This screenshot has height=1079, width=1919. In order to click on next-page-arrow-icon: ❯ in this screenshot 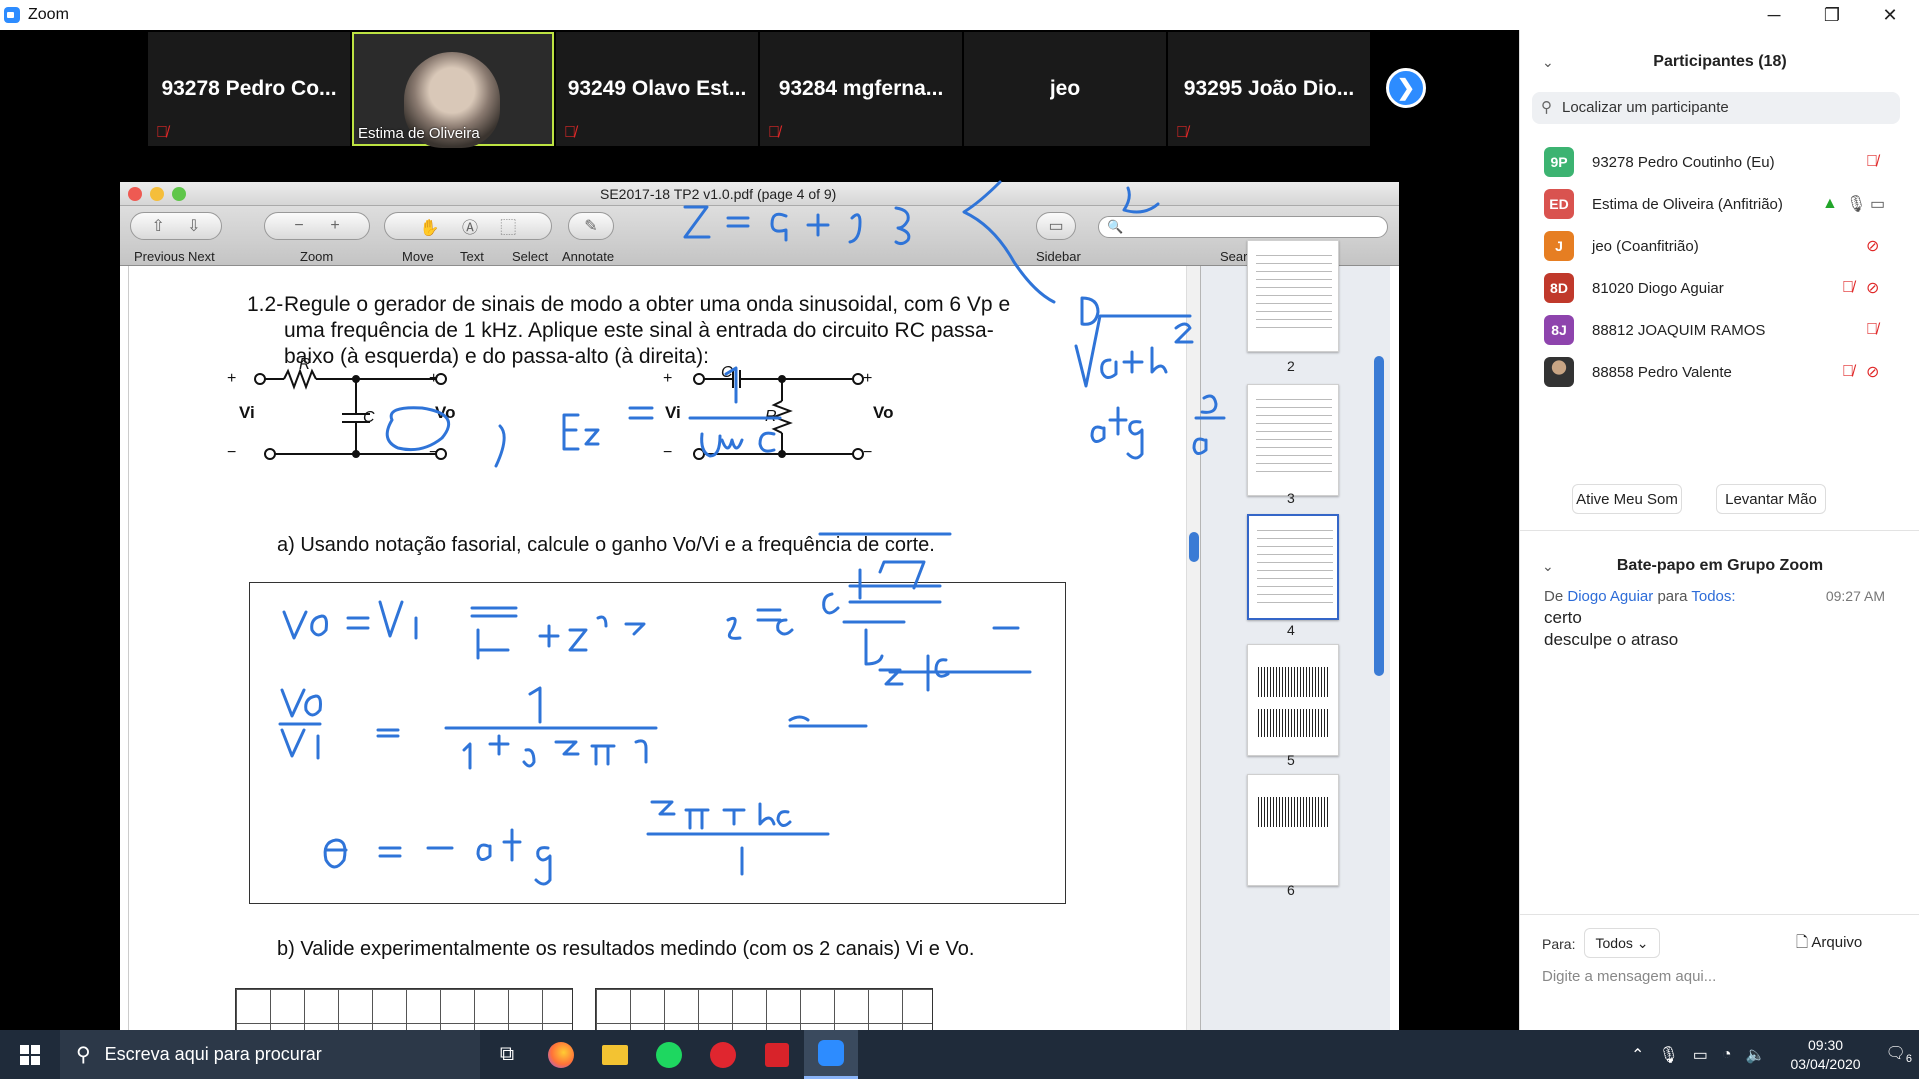, I will do `click(1406, 88)`.